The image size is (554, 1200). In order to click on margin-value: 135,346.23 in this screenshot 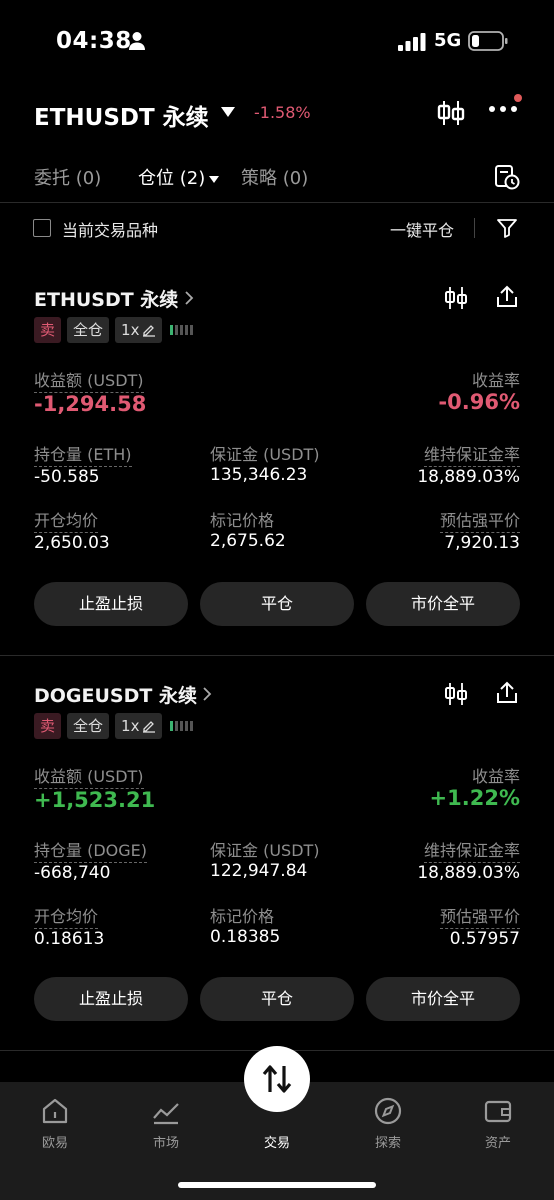, I will do `click(259, 475)`.